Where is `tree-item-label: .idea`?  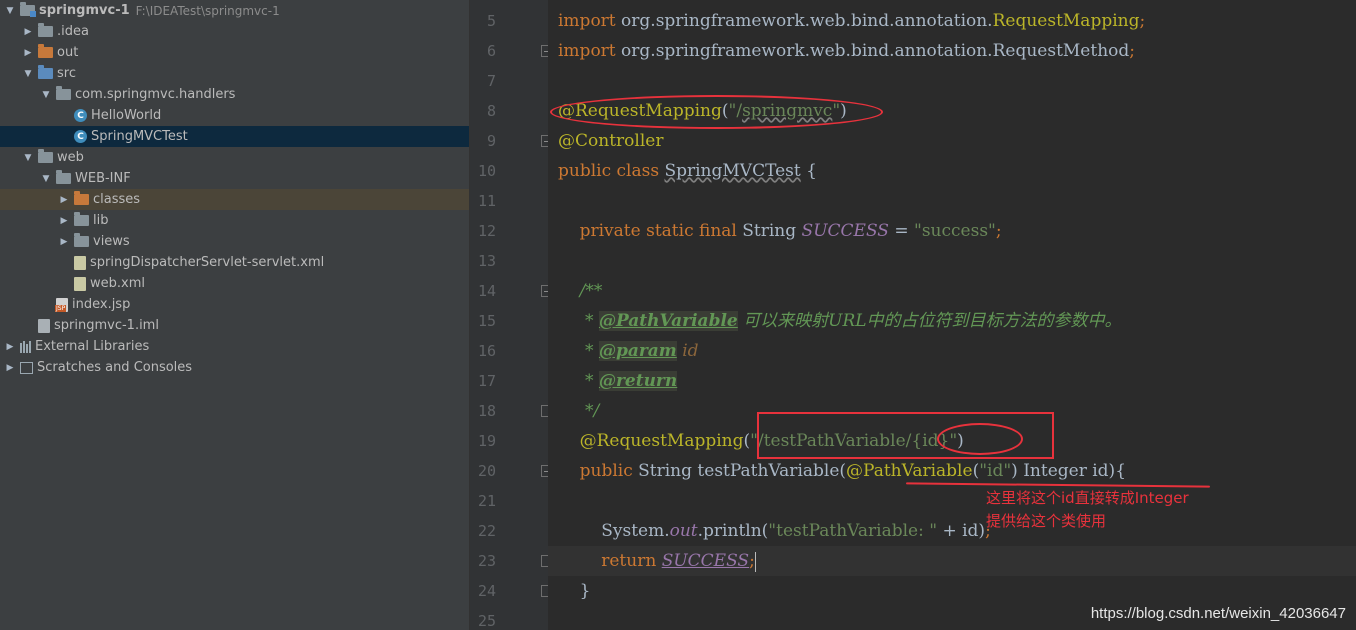
tree-item-label: .idea is located at coordinates (73, 31).